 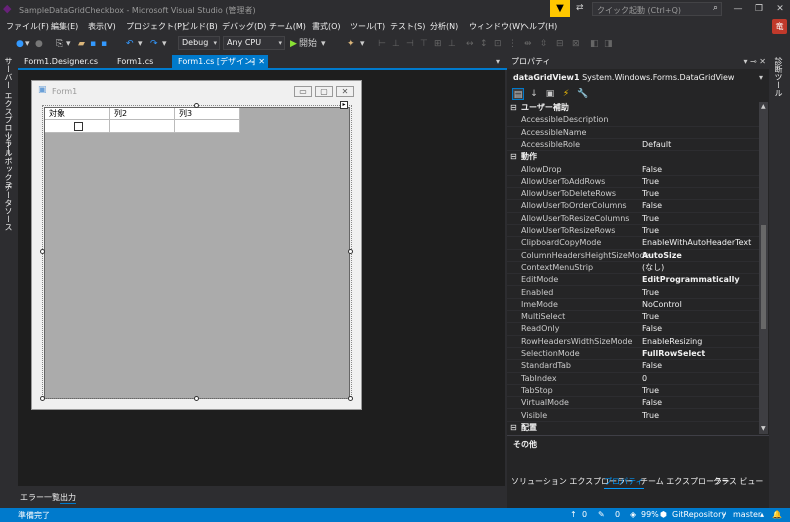 What do you see at coordinates (498, 44) in the screenshot?
I see `same-size-icon: ⊡` at bounding box center [498, 44].